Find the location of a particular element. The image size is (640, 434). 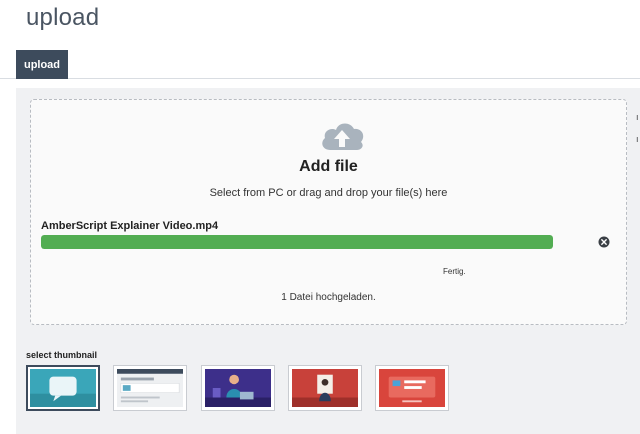

page-title: upload is located at coordinates (63, 17).